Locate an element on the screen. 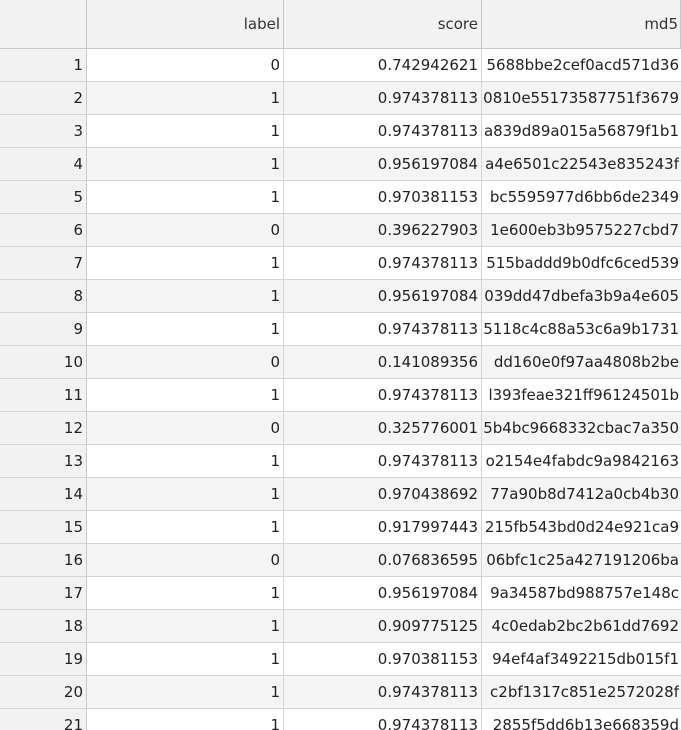  row-index-cell: 8 is located at coordinates (43, 296).